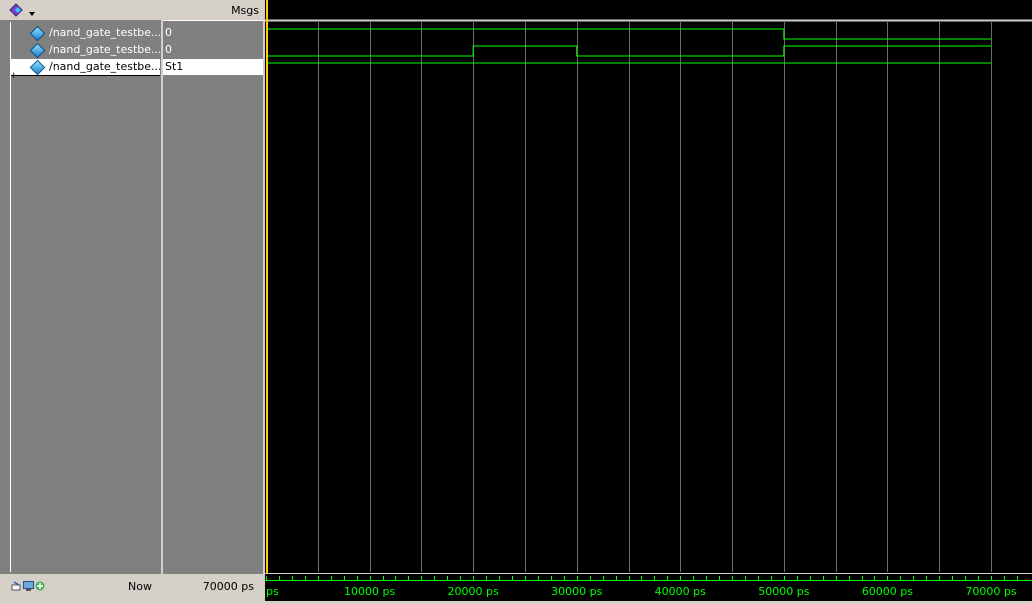  Describe the element at coordinates (80, 10) in the screenshot. I see `name-pane-header` at that location.